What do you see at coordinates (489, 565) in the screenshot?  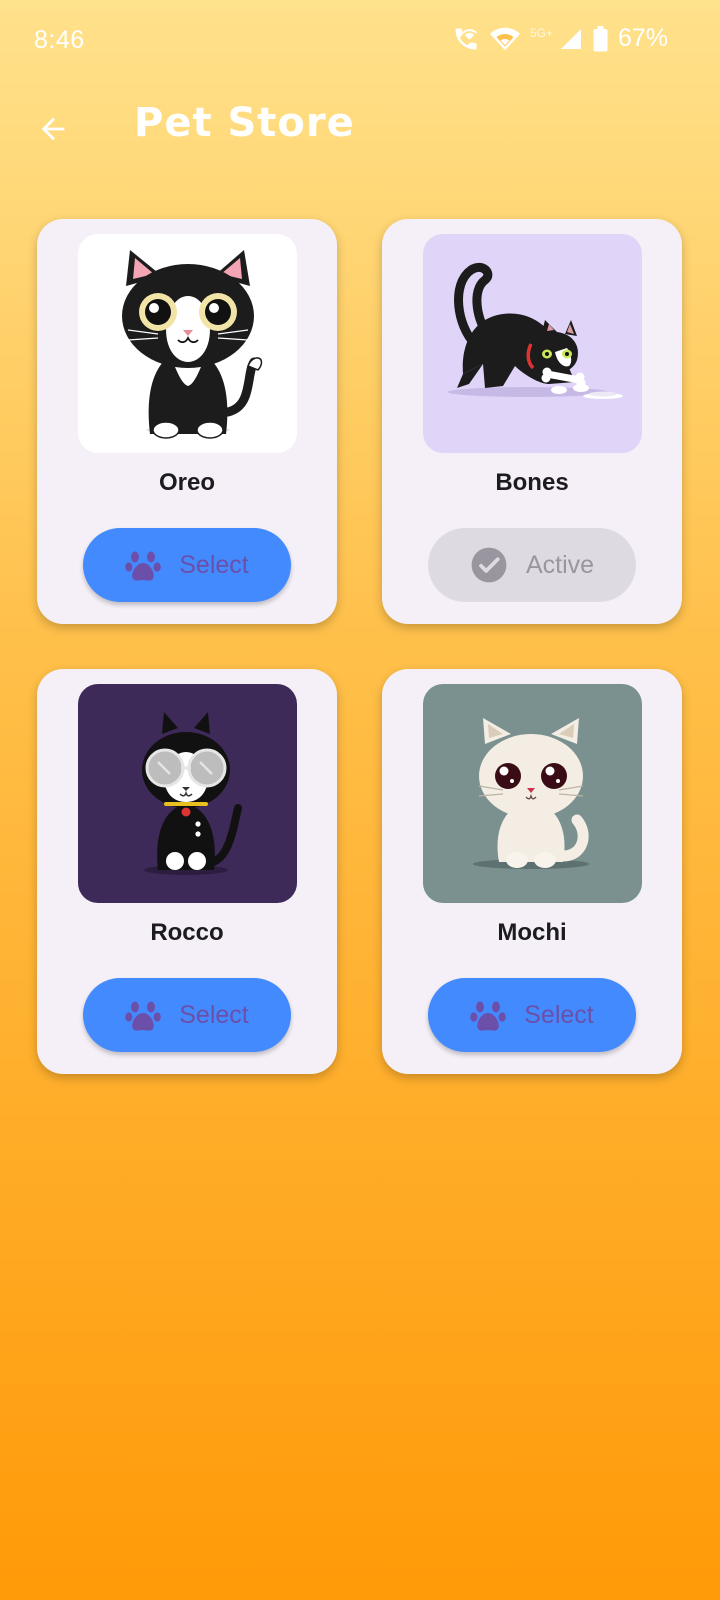 I see `check-circle-icon` at bounding box center [489, 565].